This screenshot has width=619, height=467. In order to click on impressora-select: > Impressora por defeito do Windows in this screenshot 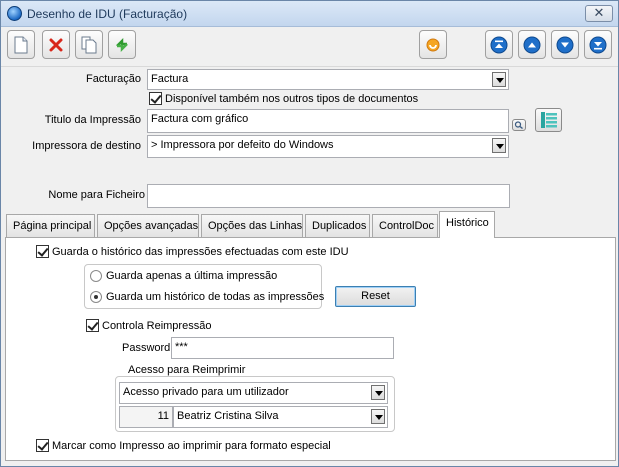, I will do `click(328, 146)`.